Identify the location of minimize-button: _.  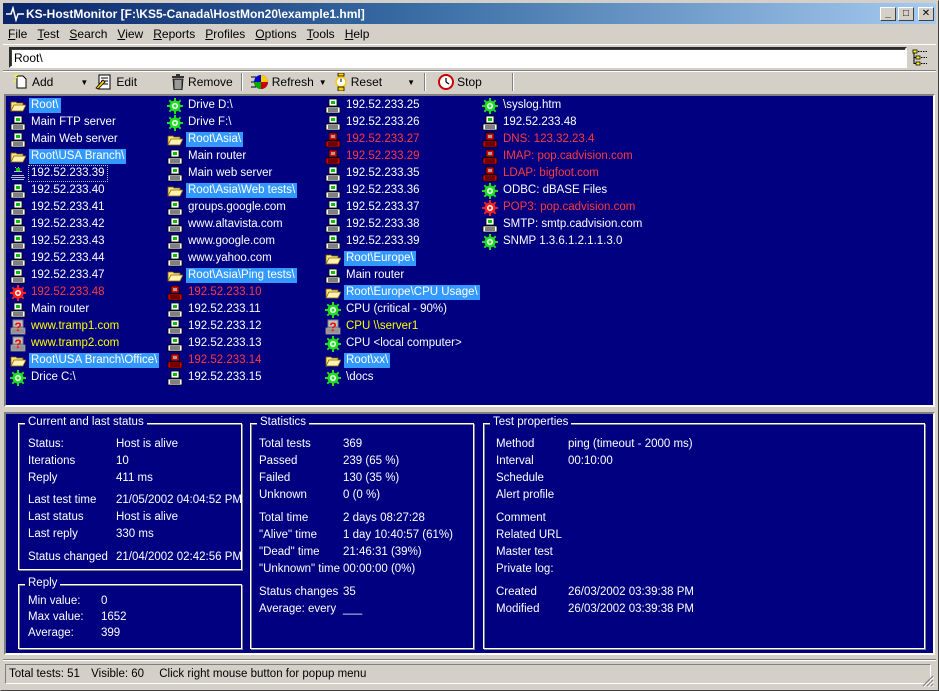
(888, 13).